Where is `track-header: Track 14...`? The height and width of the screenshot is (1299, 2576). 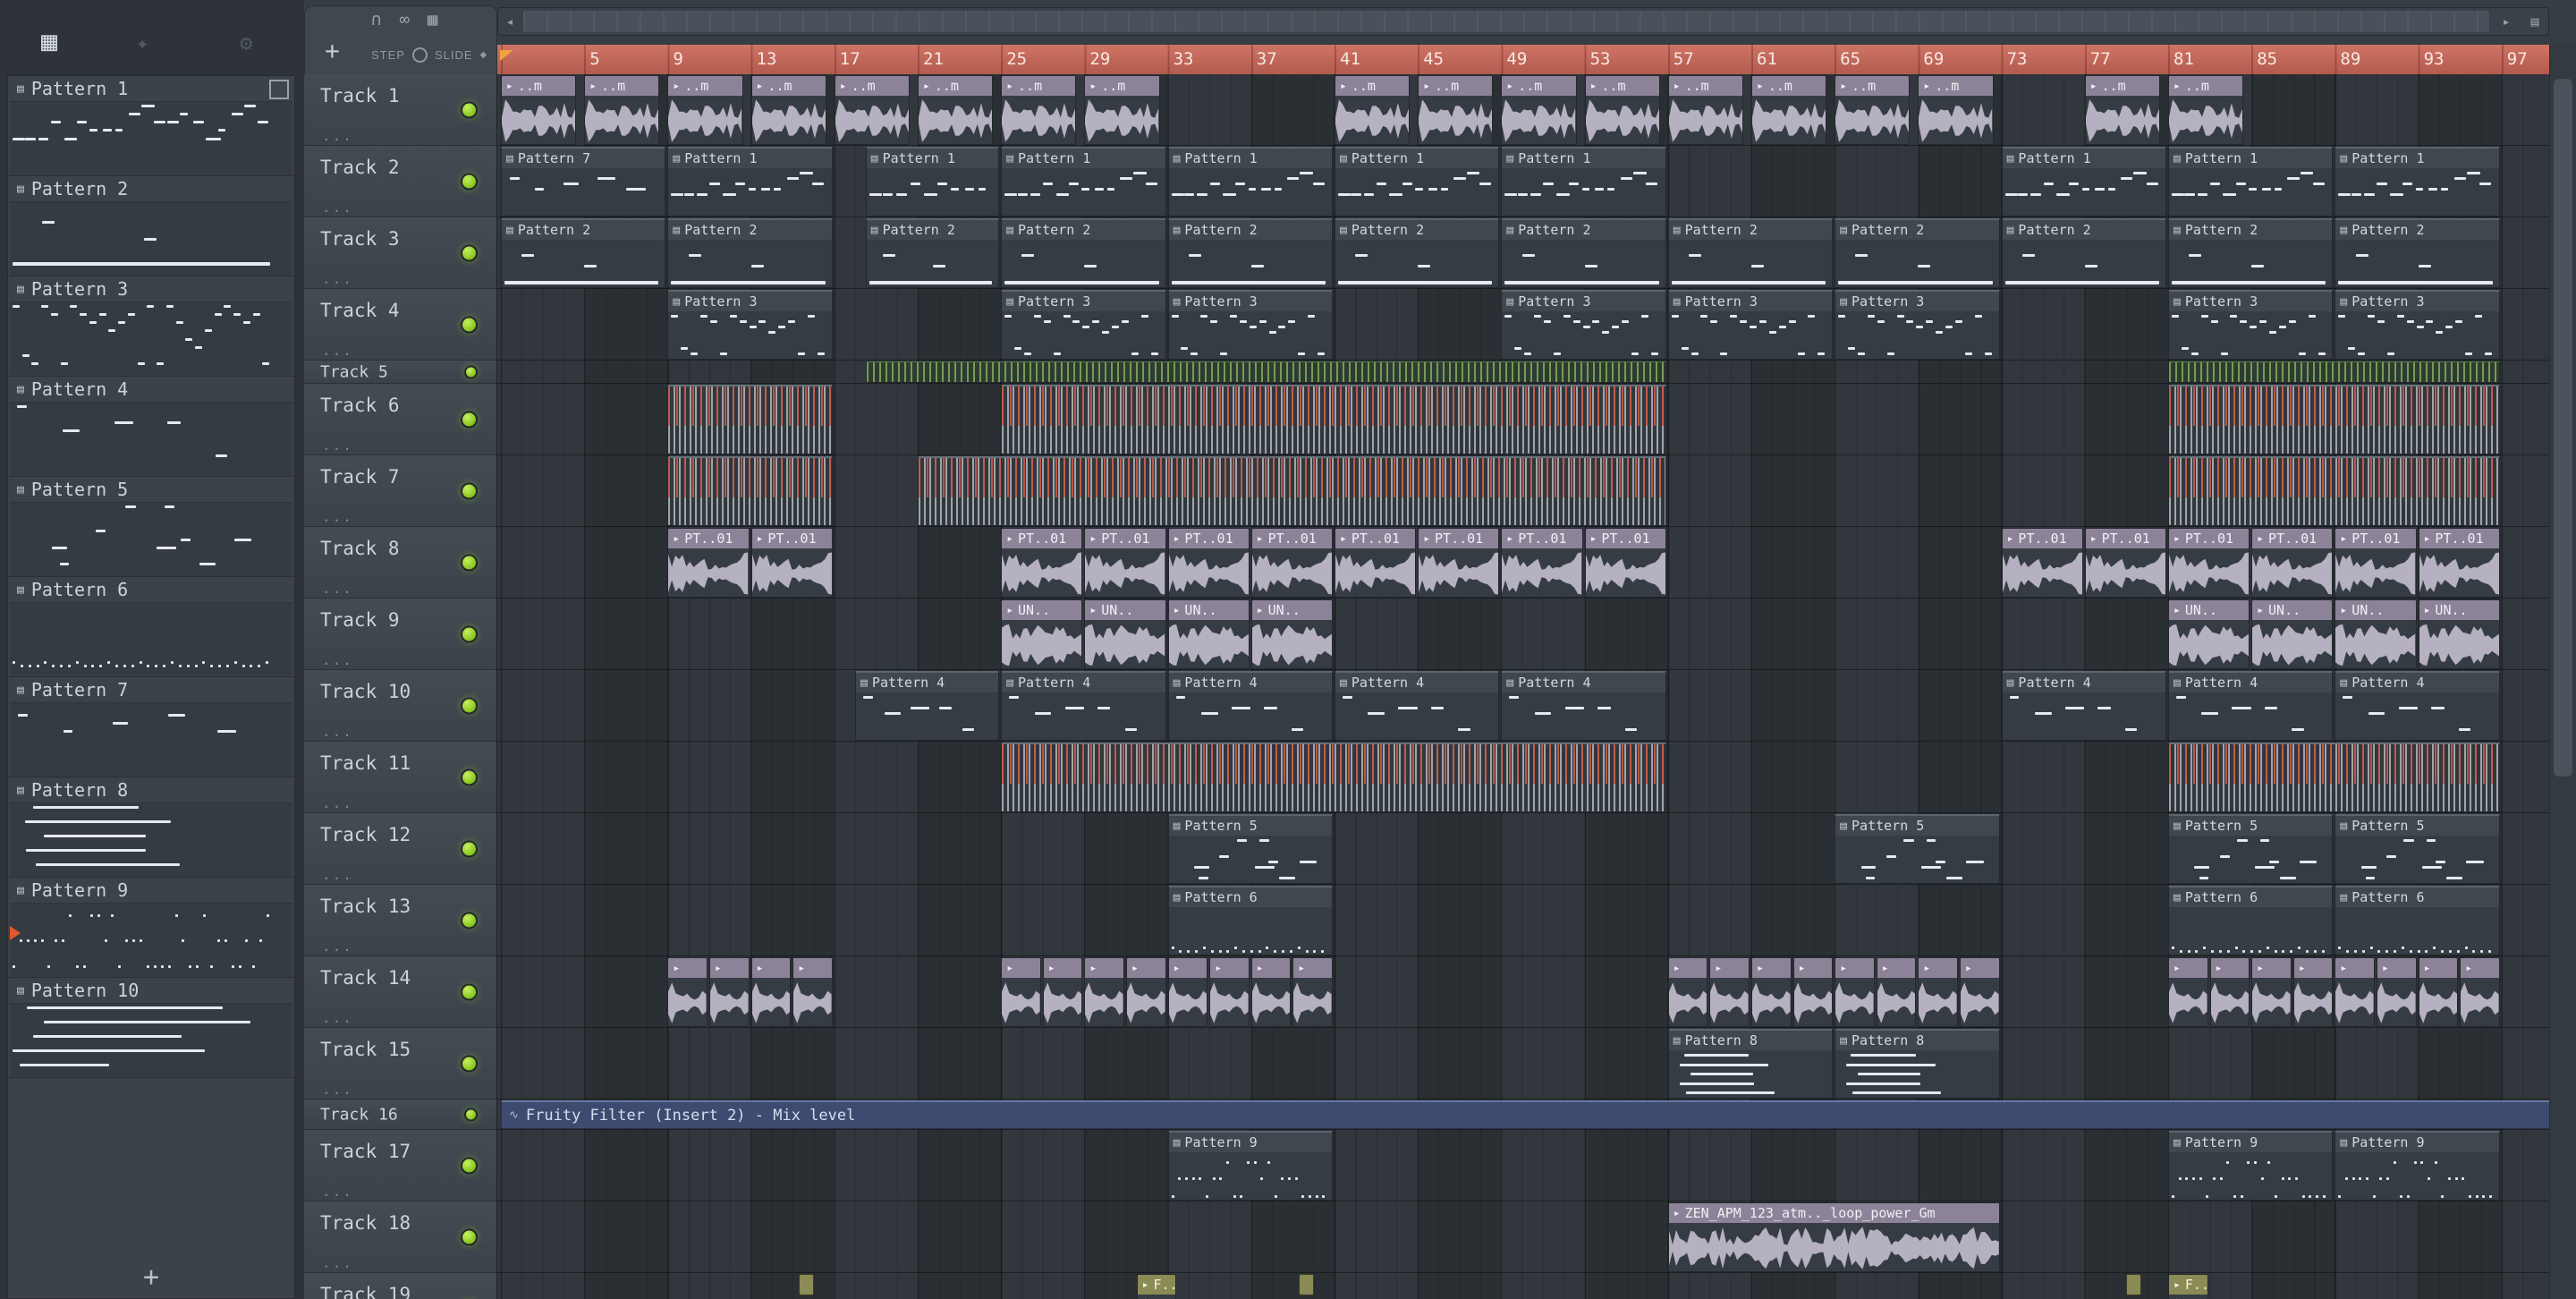 track-header: Track 14... is located at coordinates (400, 992).